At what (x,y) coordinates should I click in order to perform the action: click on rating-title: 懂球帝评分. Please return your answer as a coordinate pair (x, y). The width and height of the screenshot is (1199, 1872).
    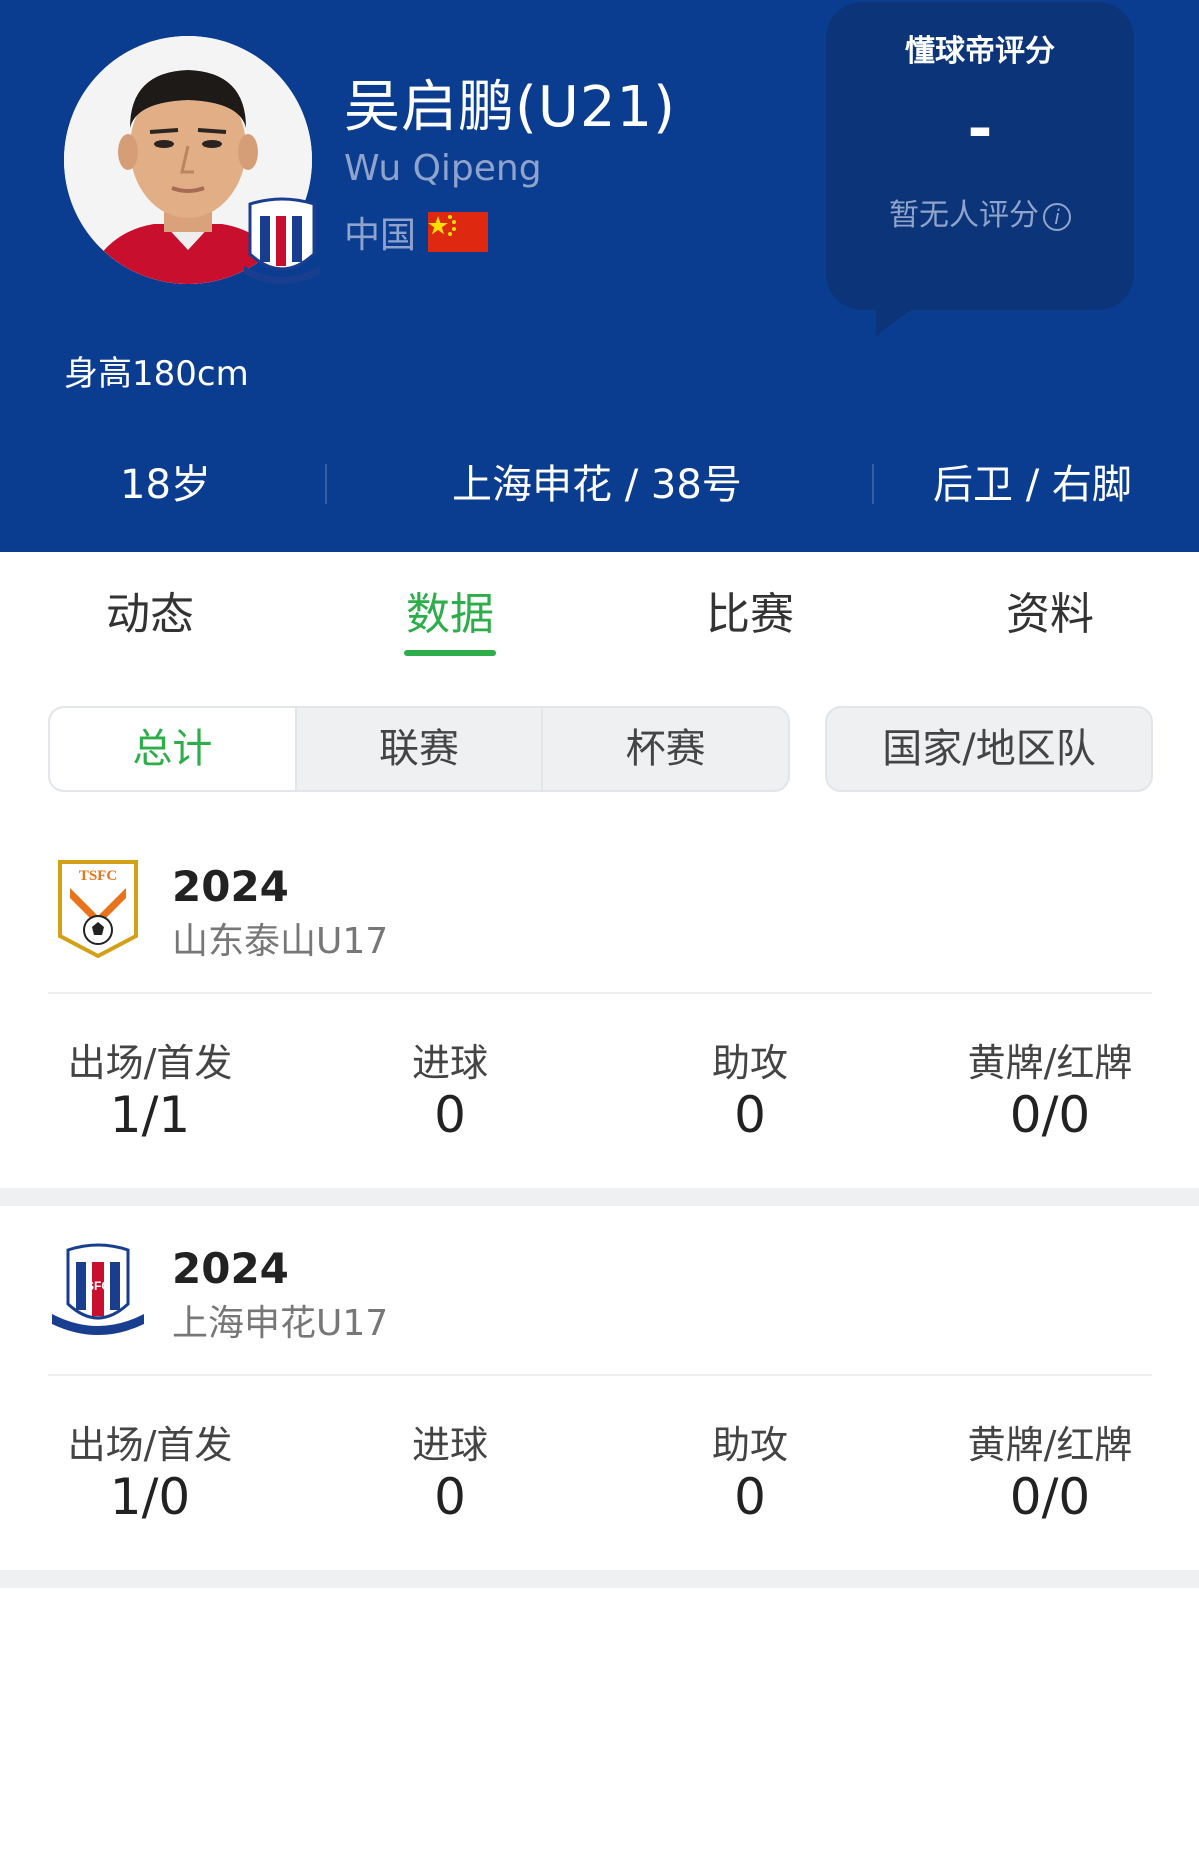
    Looking at the image, I should click on (980, 51).